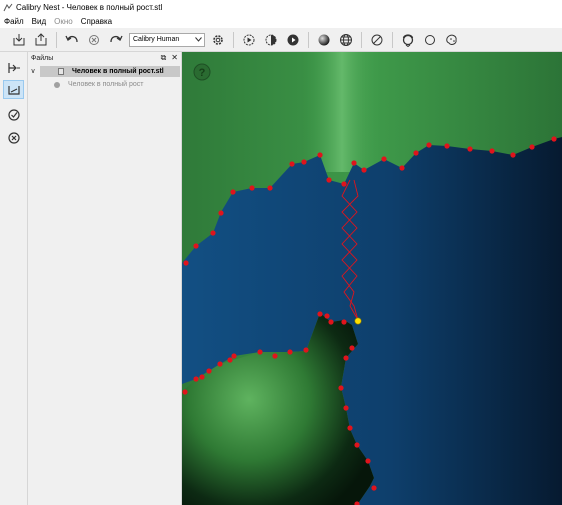 This screenshot has width=562, height=505. Describe the element at coordinates (174, 58) in the screenshot. I see `close-panel-icon: ✕` at that location.